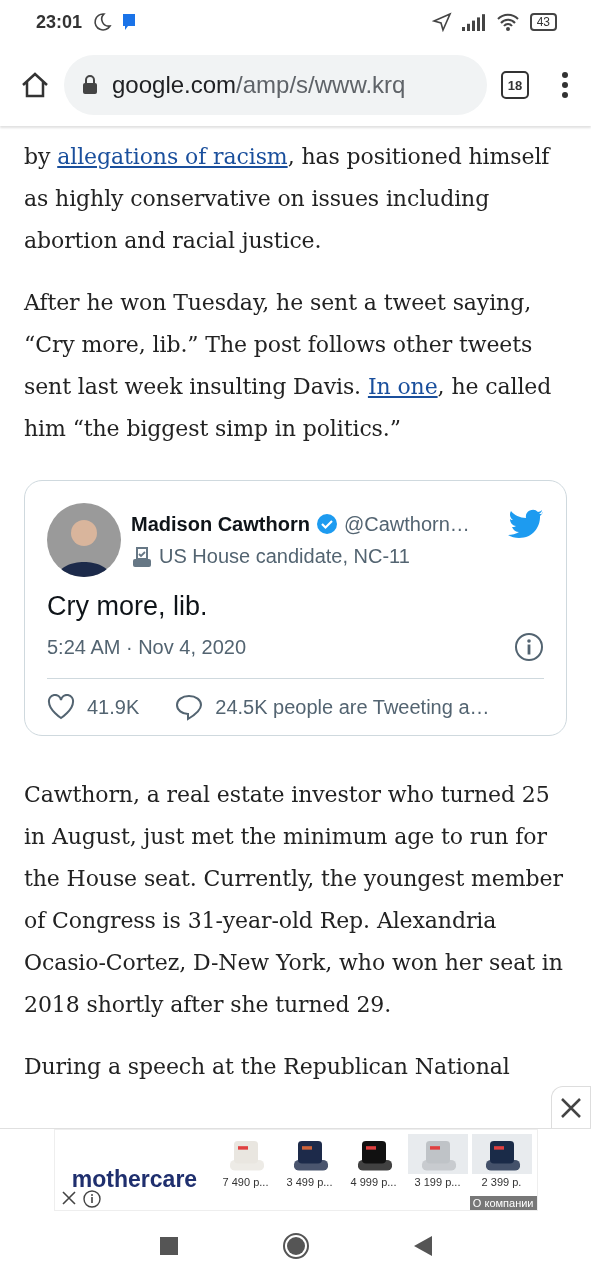 The height and width of the screenshot is (1280, 591). What do you see at coordinates (35, 85) in the screenshot?
I see `home-icon` at bounding box center [35, 85].